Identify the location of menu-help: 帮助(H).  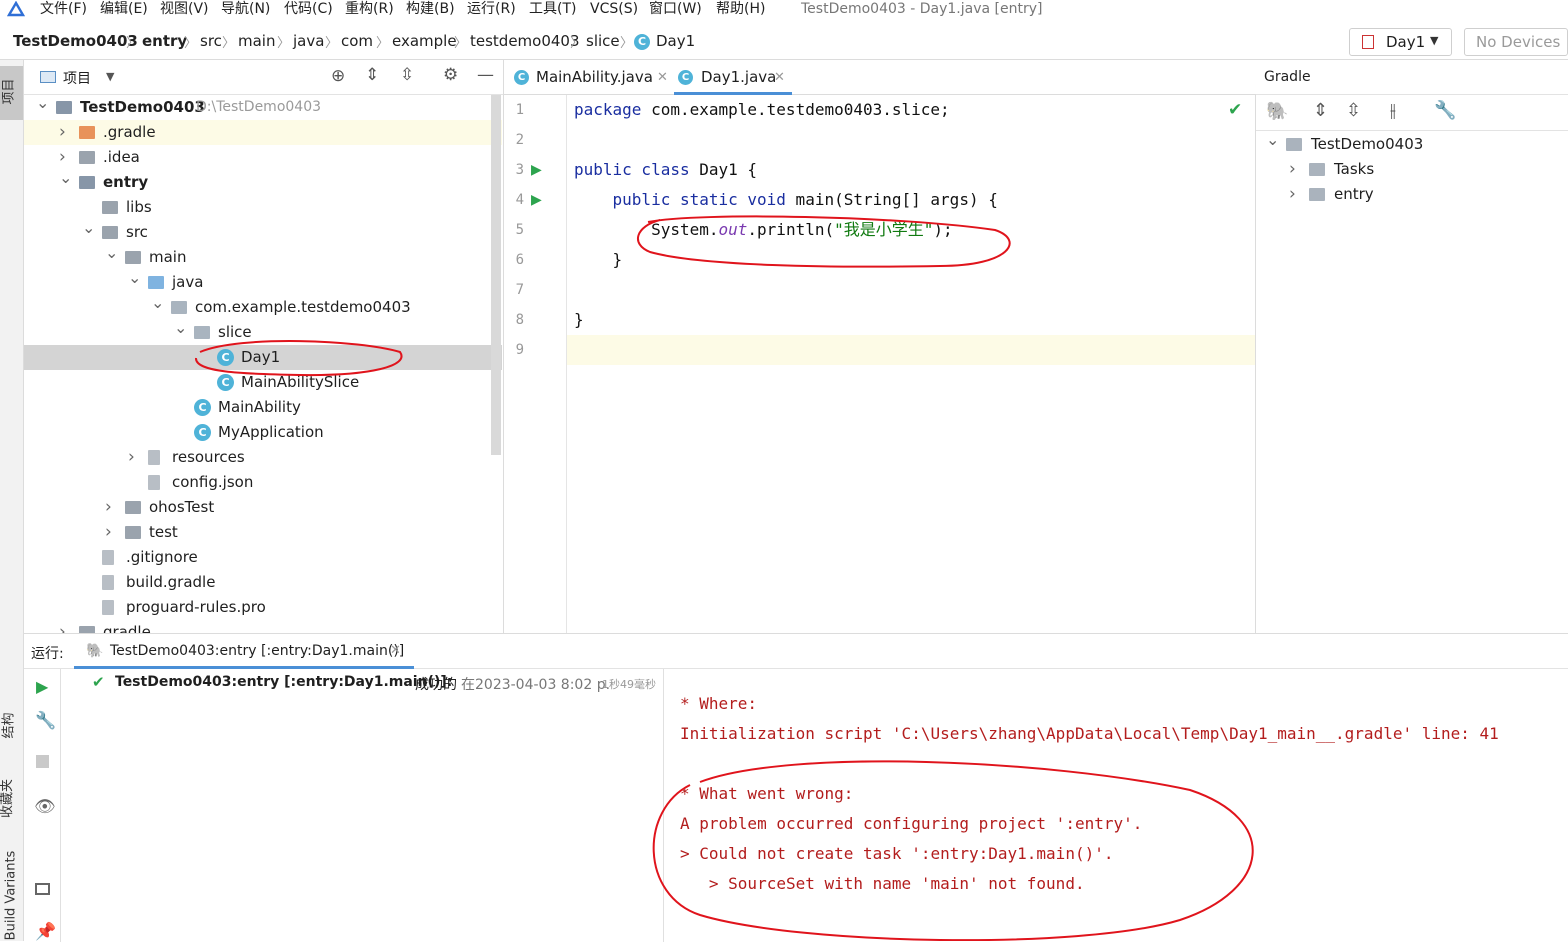
(740, 10).